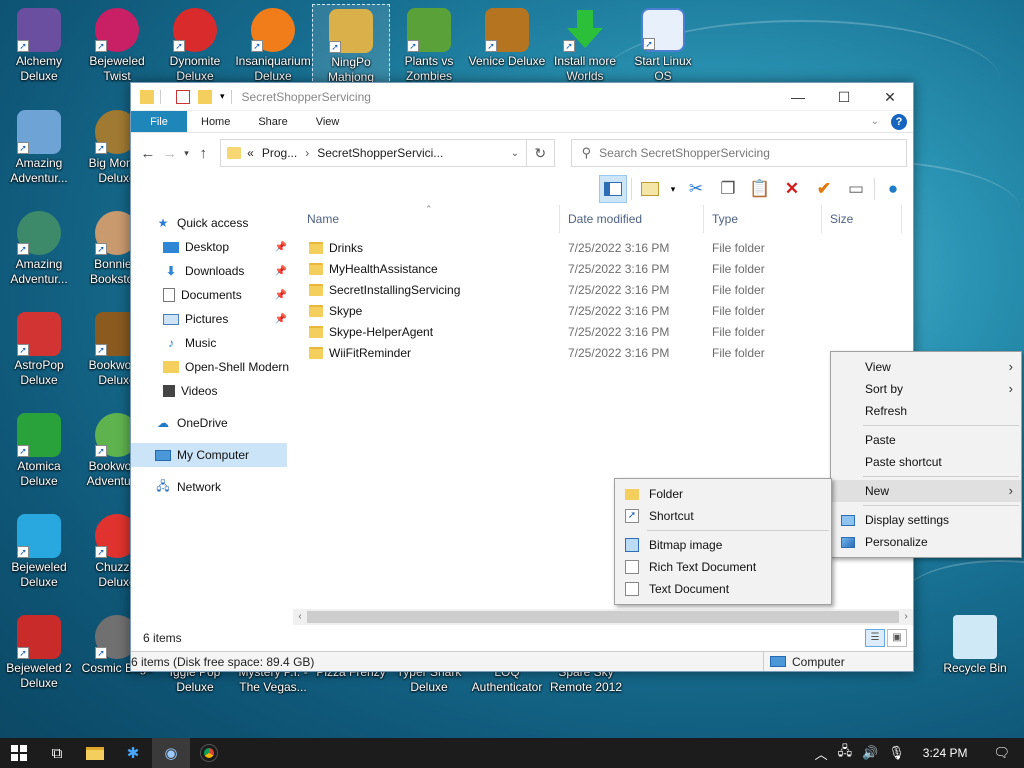  I want to click on desktop-icon-atomica: ➚ Atomica Deluxe, so click(39, 451).